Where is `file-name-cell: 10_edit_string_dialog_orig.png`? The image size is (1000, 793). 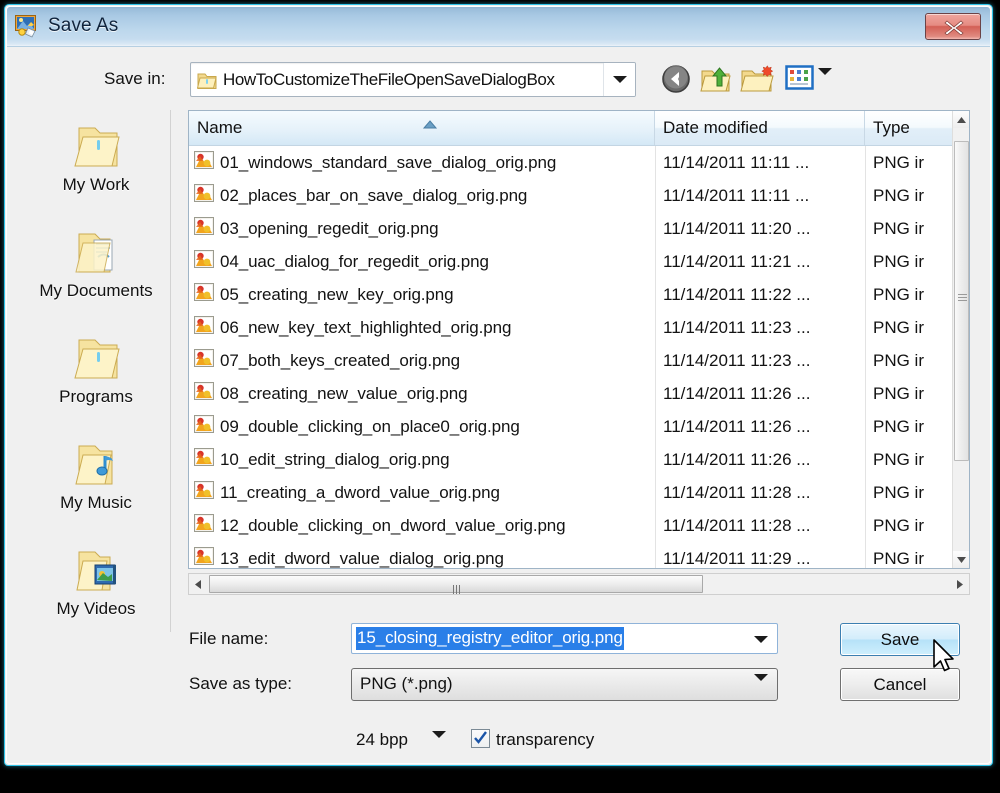
file-name-cell: 10_edit_string_dialog_orig.png is located at coordinates (424, 459).